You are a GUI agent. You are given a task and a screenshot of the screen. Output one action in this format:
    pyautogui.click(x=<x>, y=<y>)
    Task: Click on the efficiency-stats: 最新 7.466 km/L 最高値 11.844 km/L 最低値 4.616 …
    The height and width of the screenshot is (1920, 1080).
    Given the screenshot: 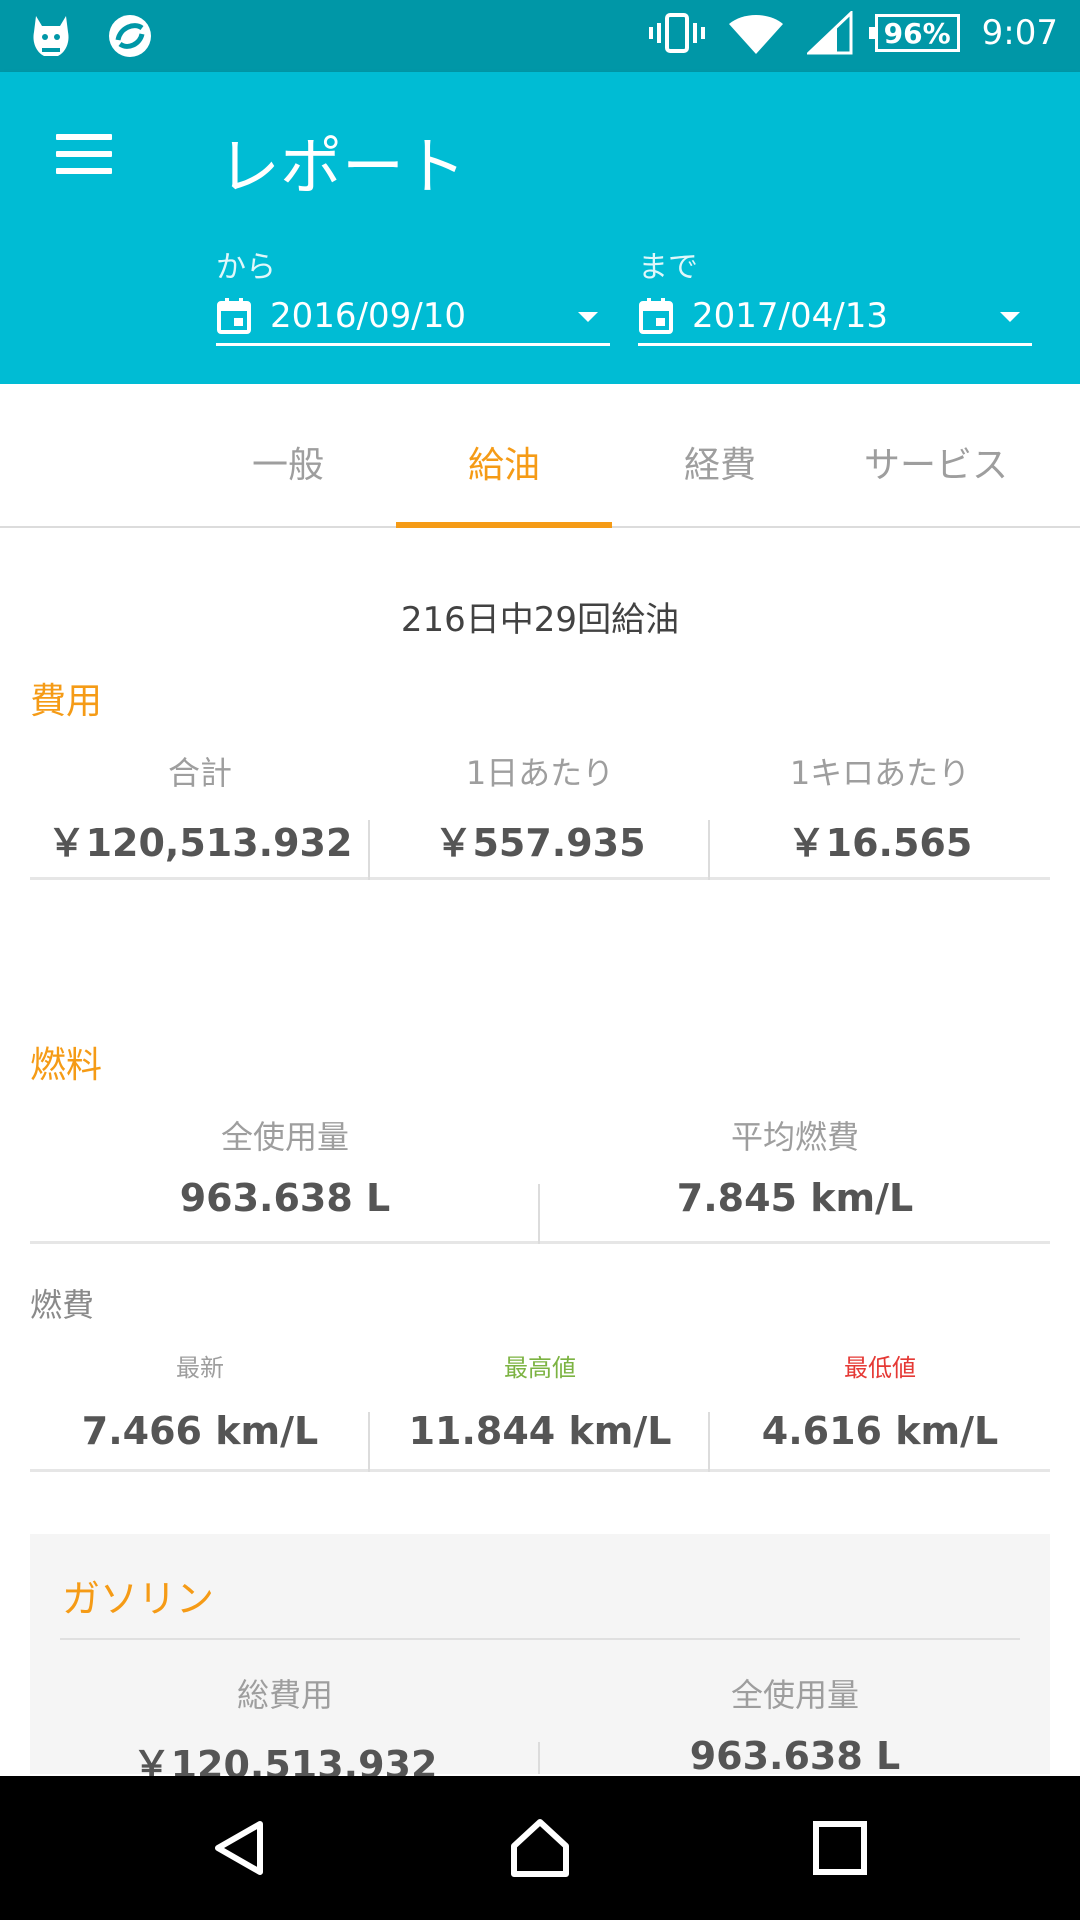 What is the action you would take?
    pyautogui.click(x=540, y=1410)
    